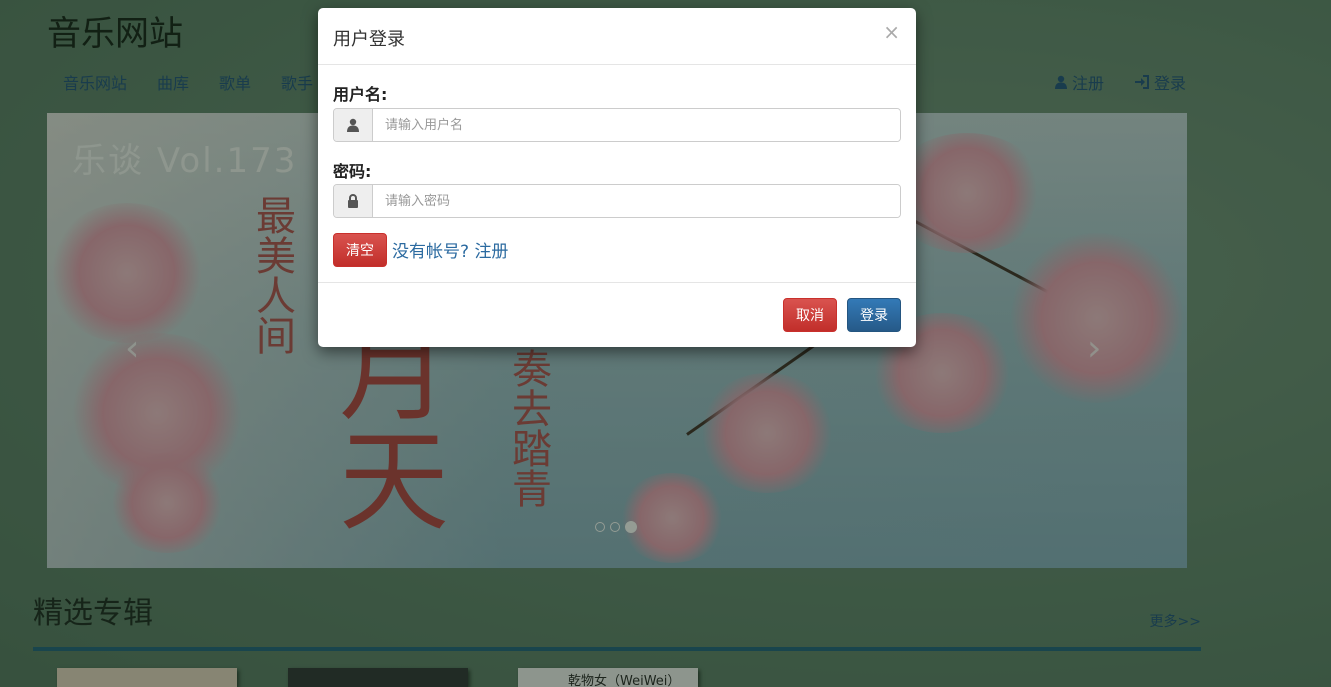 This screenshot has width=1331, height=687. I want to click on modal-footer: 取消 登录, so click(617, 315).